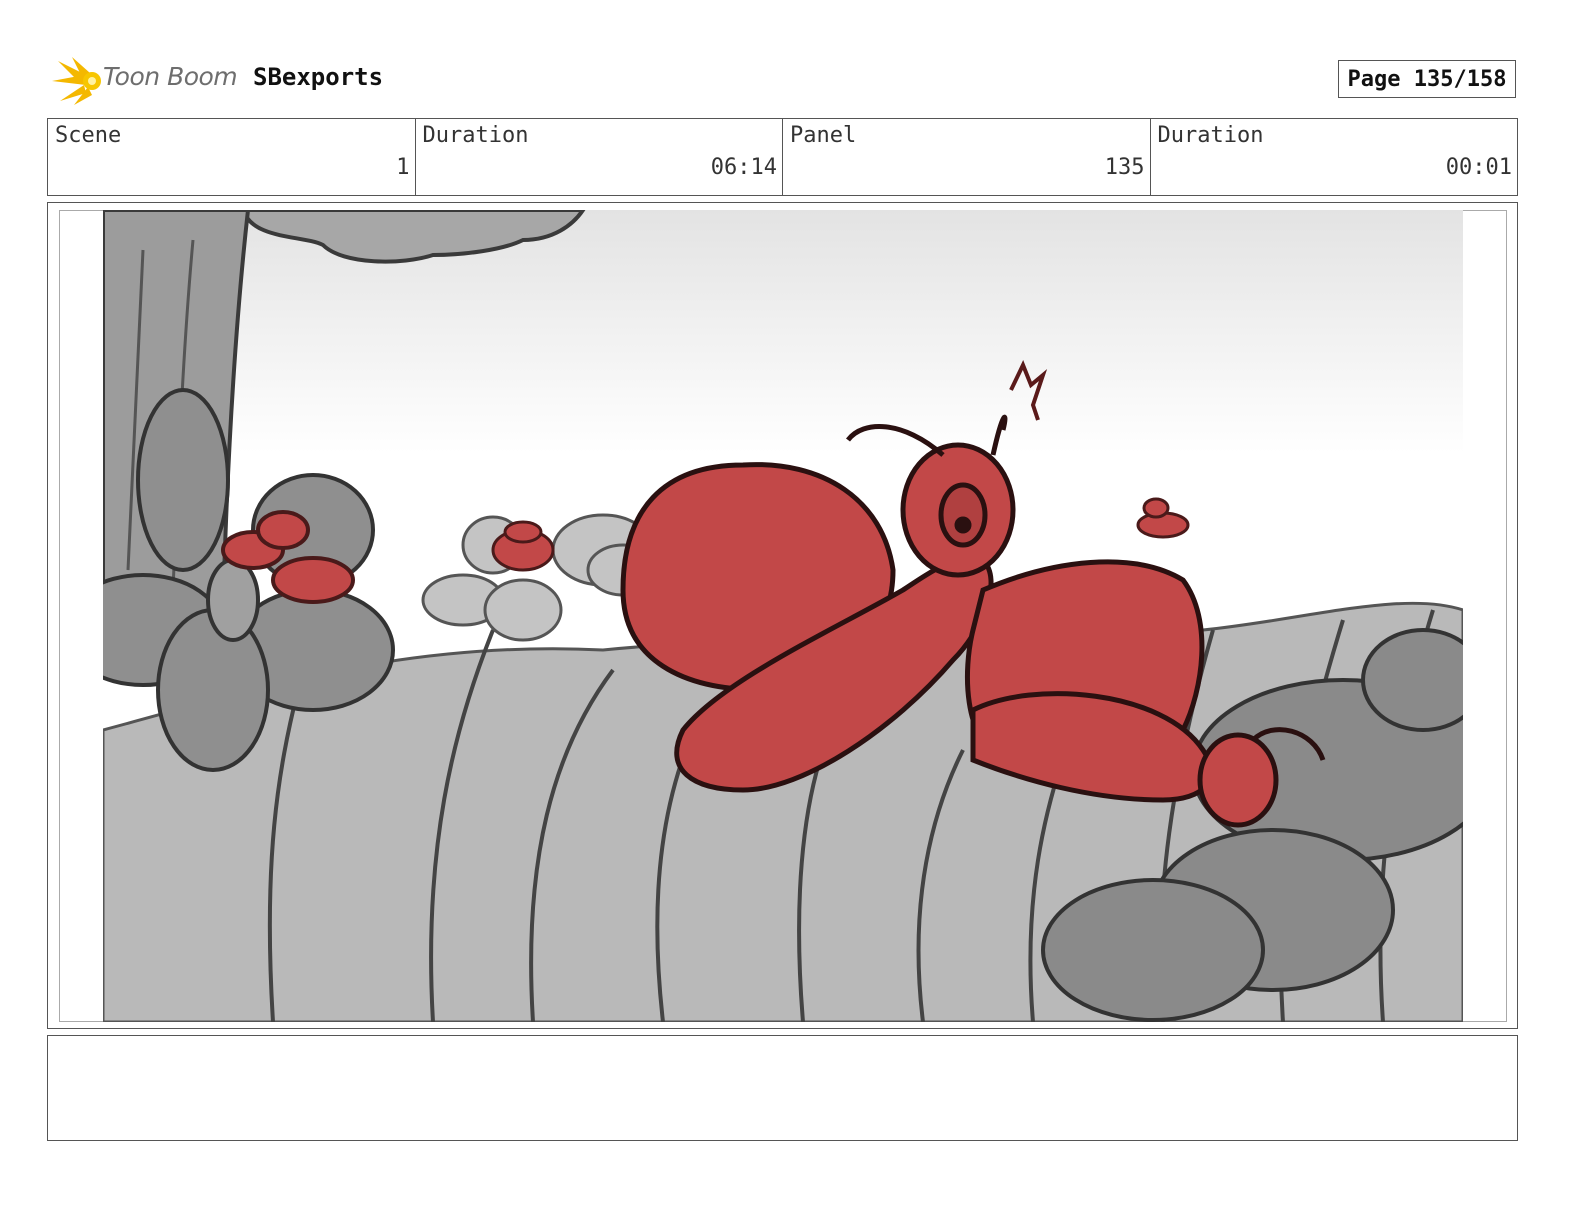 The image size is (1584, 1224). I want to click on panel-value: 135, so click(1124, 167).